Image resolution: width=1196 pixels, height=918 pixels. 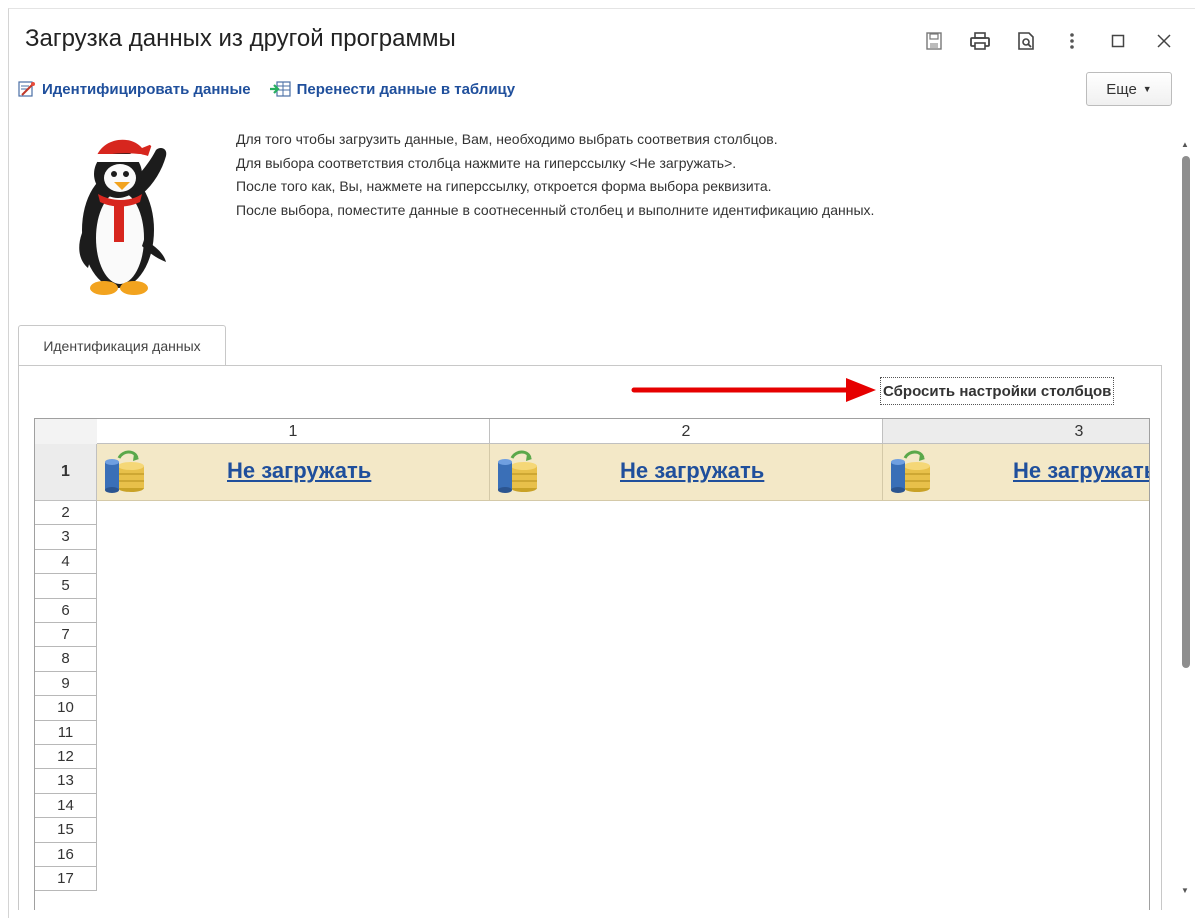 What do you see at coordinates (406, 89) in the screenshot?
I see `transfer-data-label: Перенести данные в таблицу` at bounding box center [406, 89].